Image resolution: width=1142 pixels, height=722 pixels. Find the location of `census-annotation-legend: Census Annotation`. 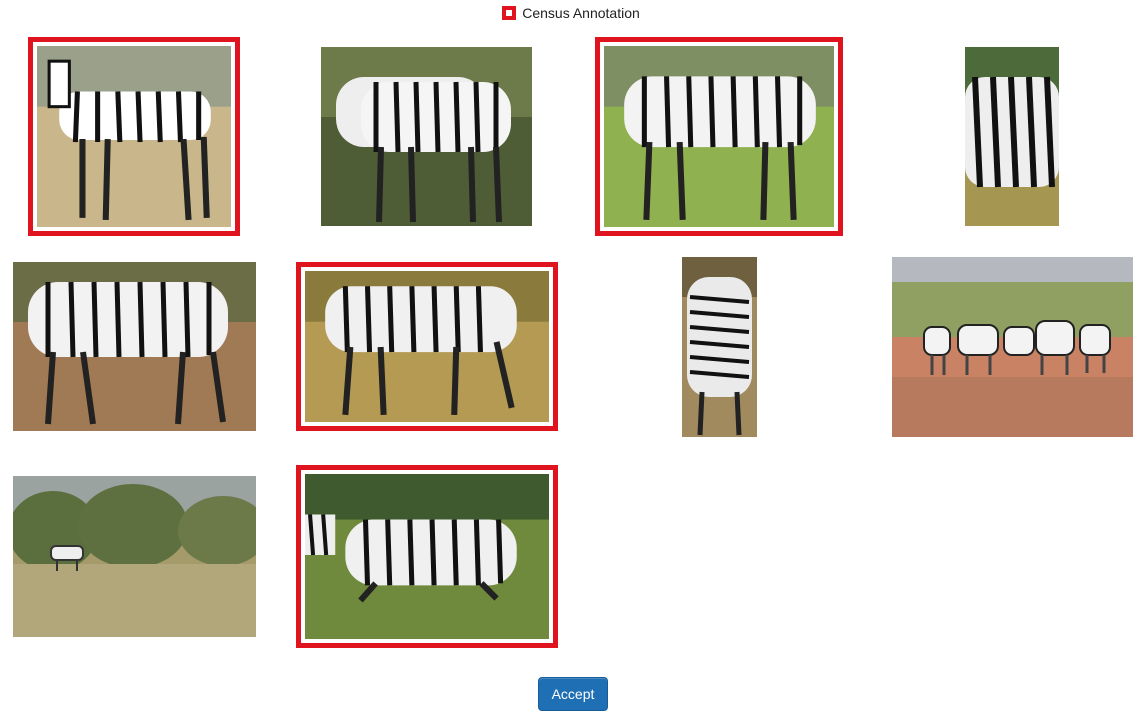

census-annotation-legend: Census Annotation is located at coordinates (571, 13).